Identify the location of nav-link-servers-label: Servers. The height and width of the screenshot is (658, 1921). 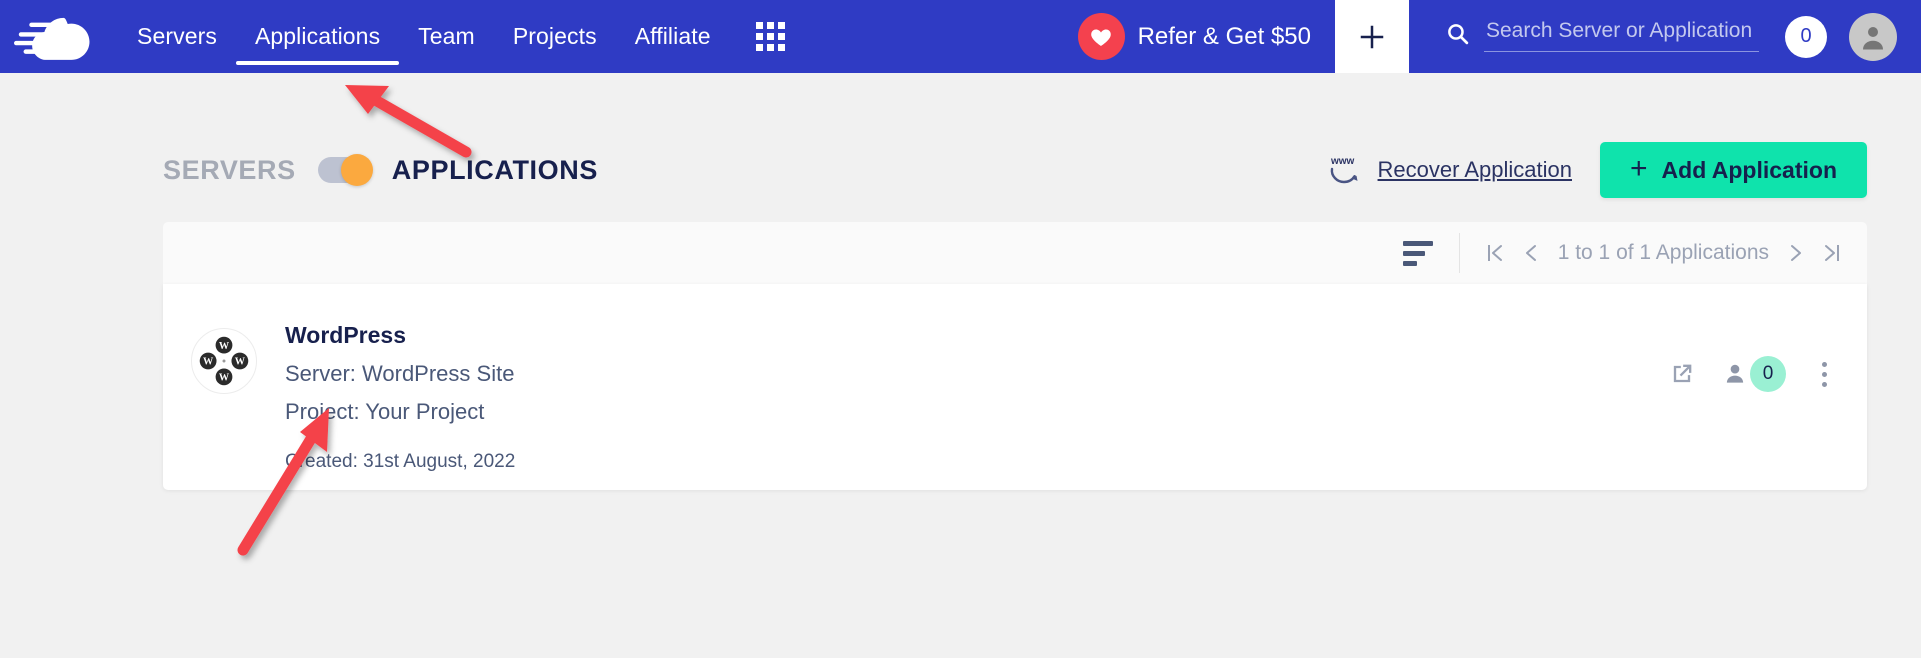
(177, 36).